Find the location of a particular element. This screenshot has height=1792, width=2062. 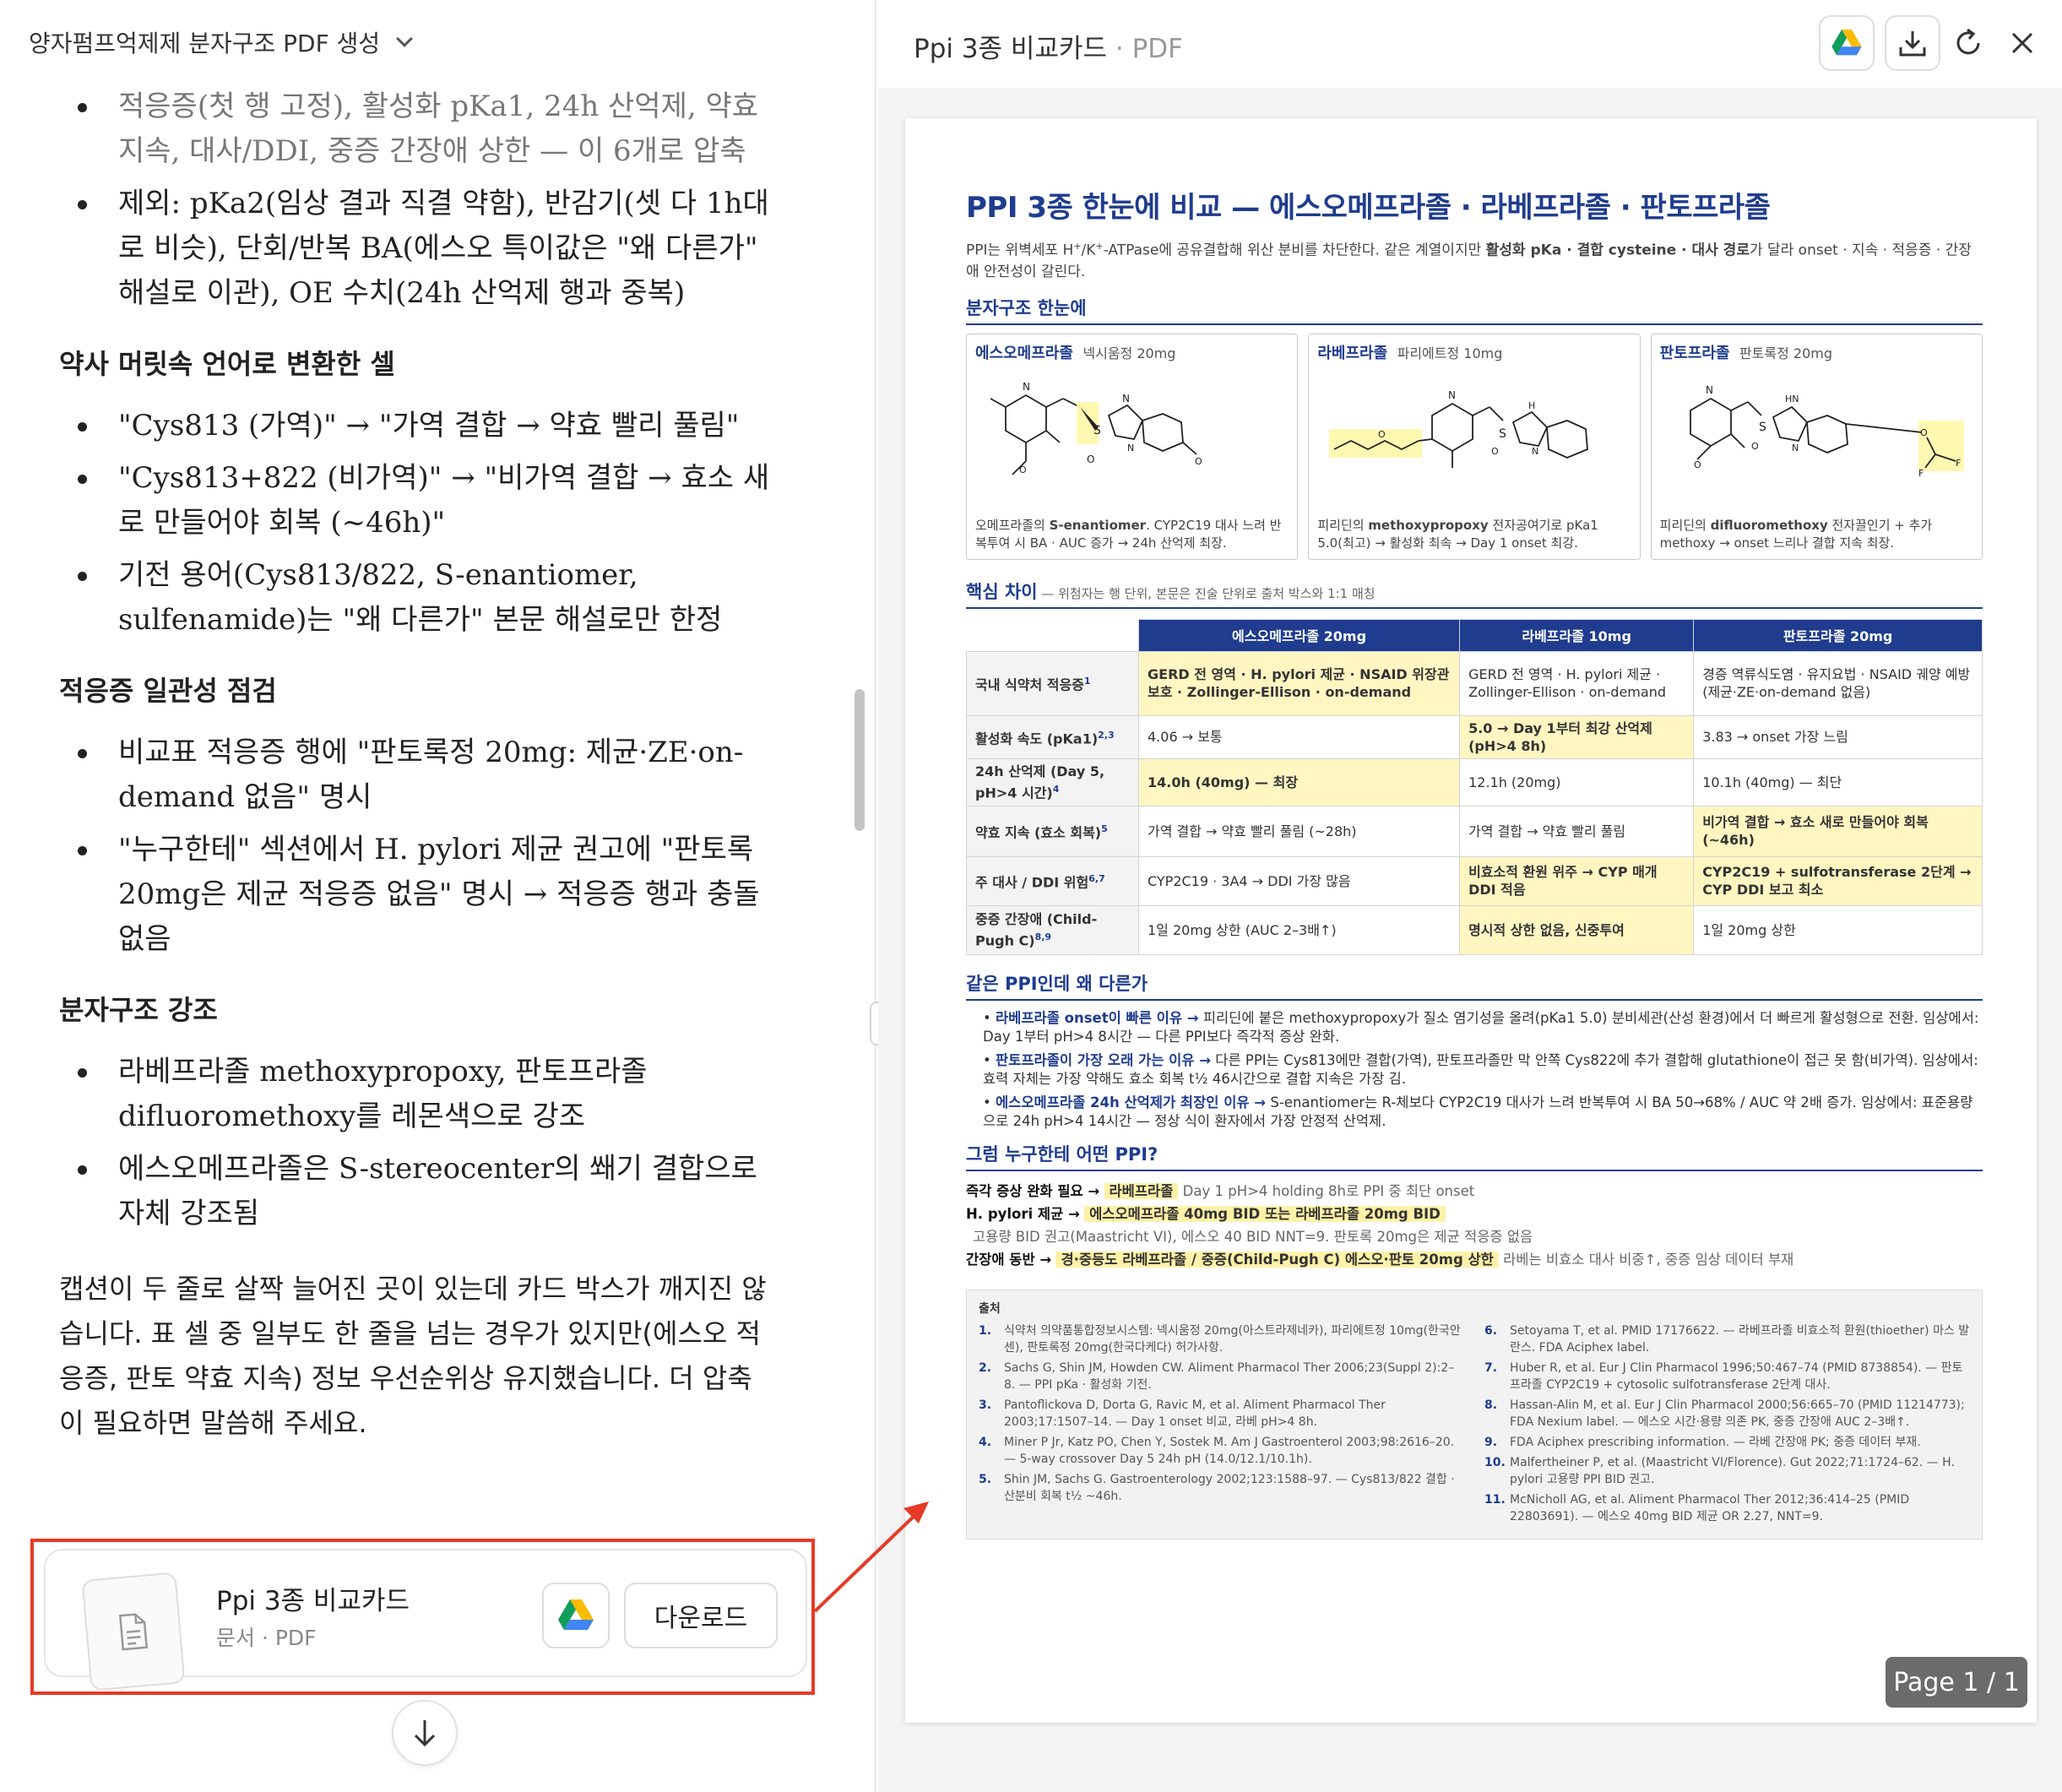

download-button: 다운로드 is located at coordinates (701, 1615).